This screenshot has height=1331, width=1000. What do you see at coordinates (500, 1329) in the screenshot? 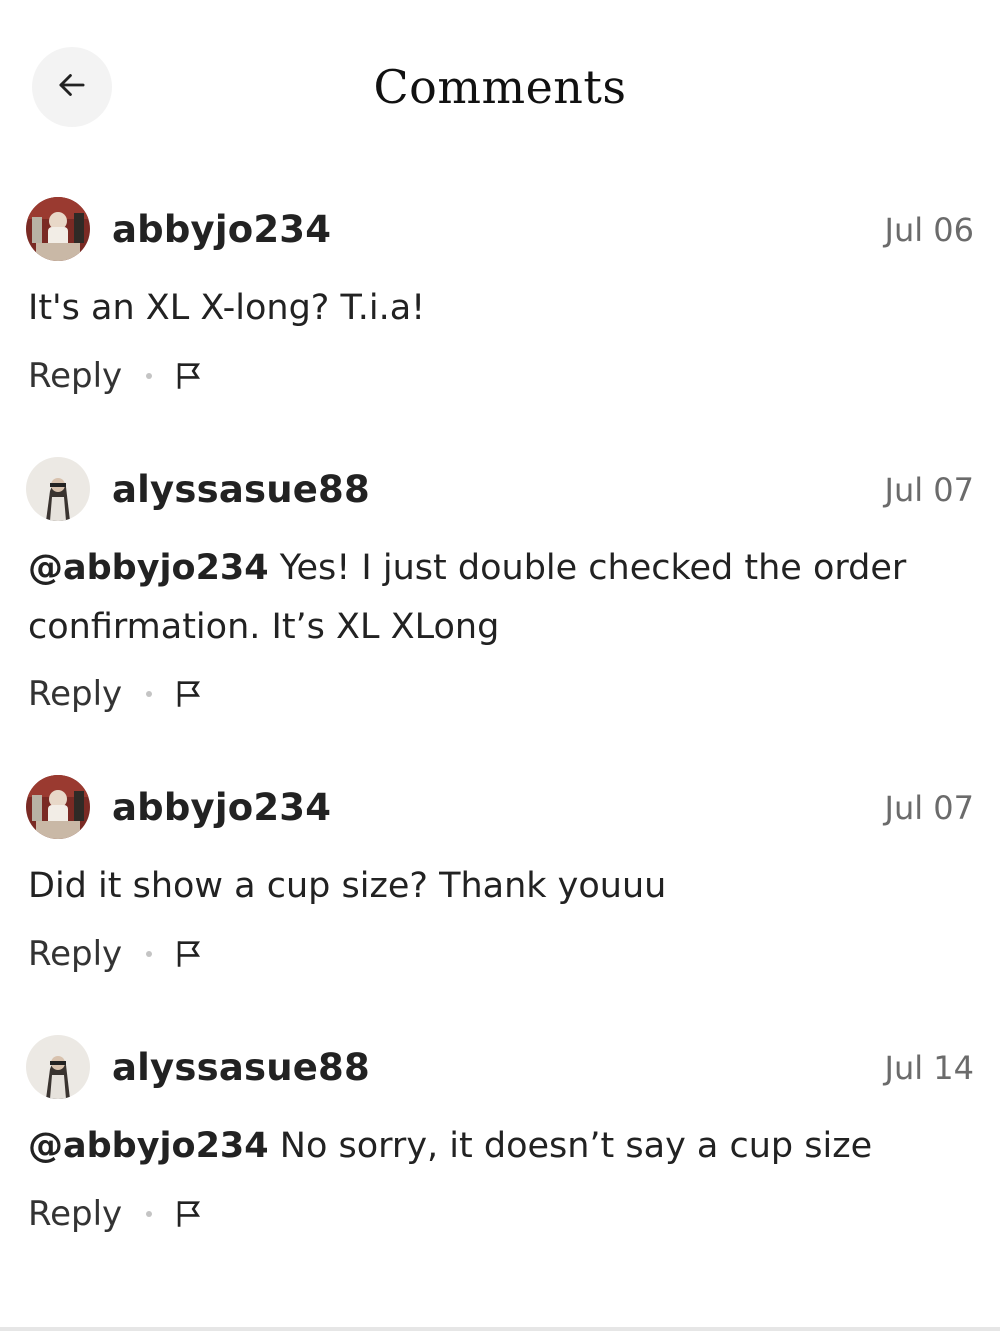
I see `bottom-divider` at bounding box center [500, 1329].